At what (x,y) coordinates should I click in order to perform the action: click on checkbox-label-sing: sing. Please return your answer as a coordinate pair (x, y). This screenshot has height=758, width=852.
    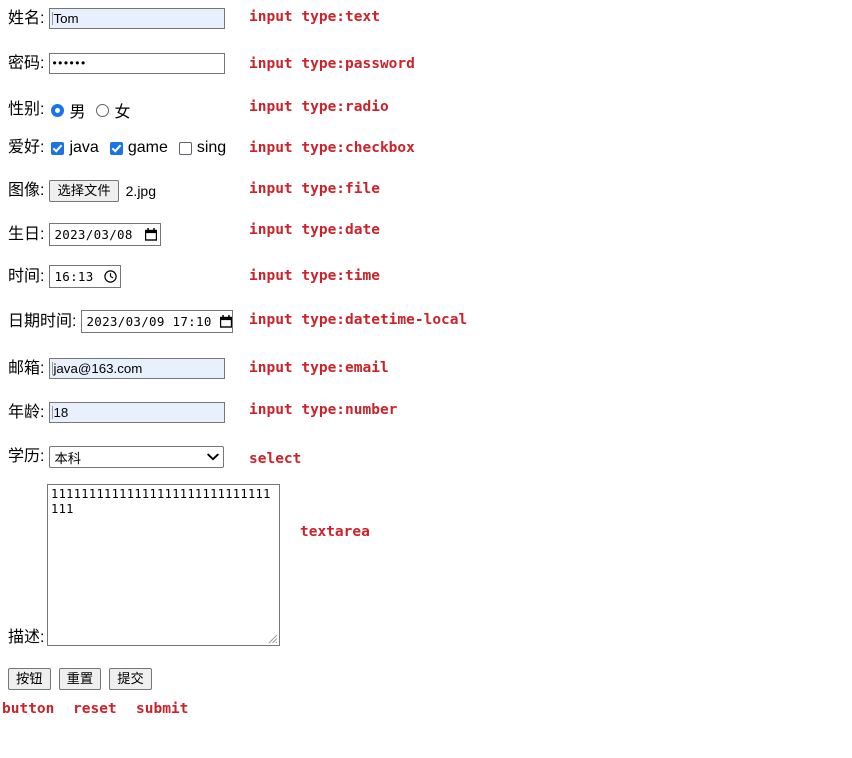
    Looking at the image, I should click on (211, 147).